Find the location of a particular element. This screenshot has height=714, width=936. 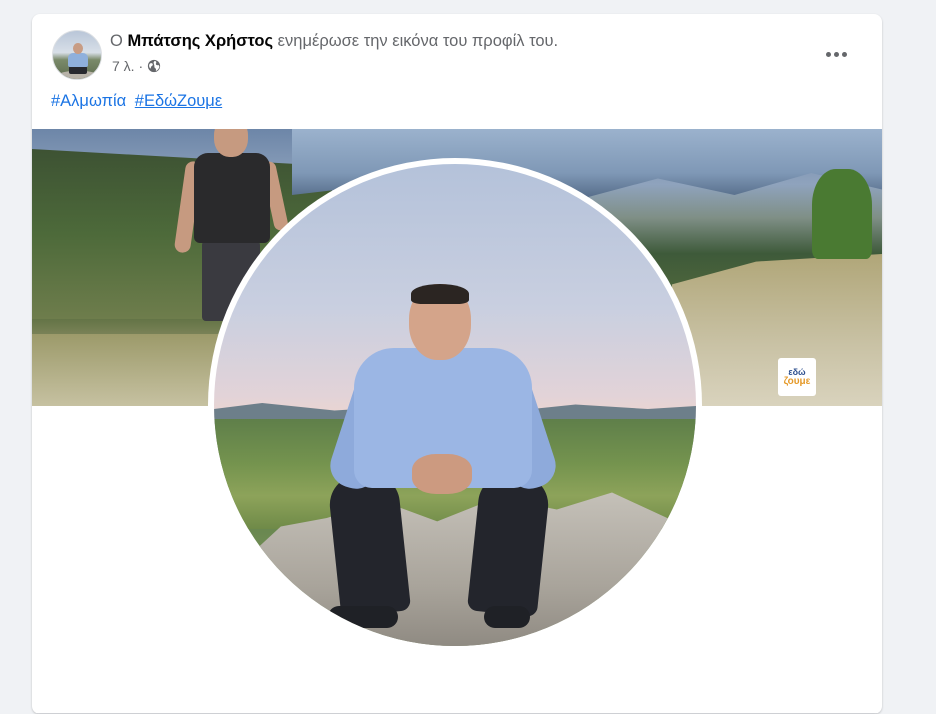

photo-person is located at coordinates (444, 456).